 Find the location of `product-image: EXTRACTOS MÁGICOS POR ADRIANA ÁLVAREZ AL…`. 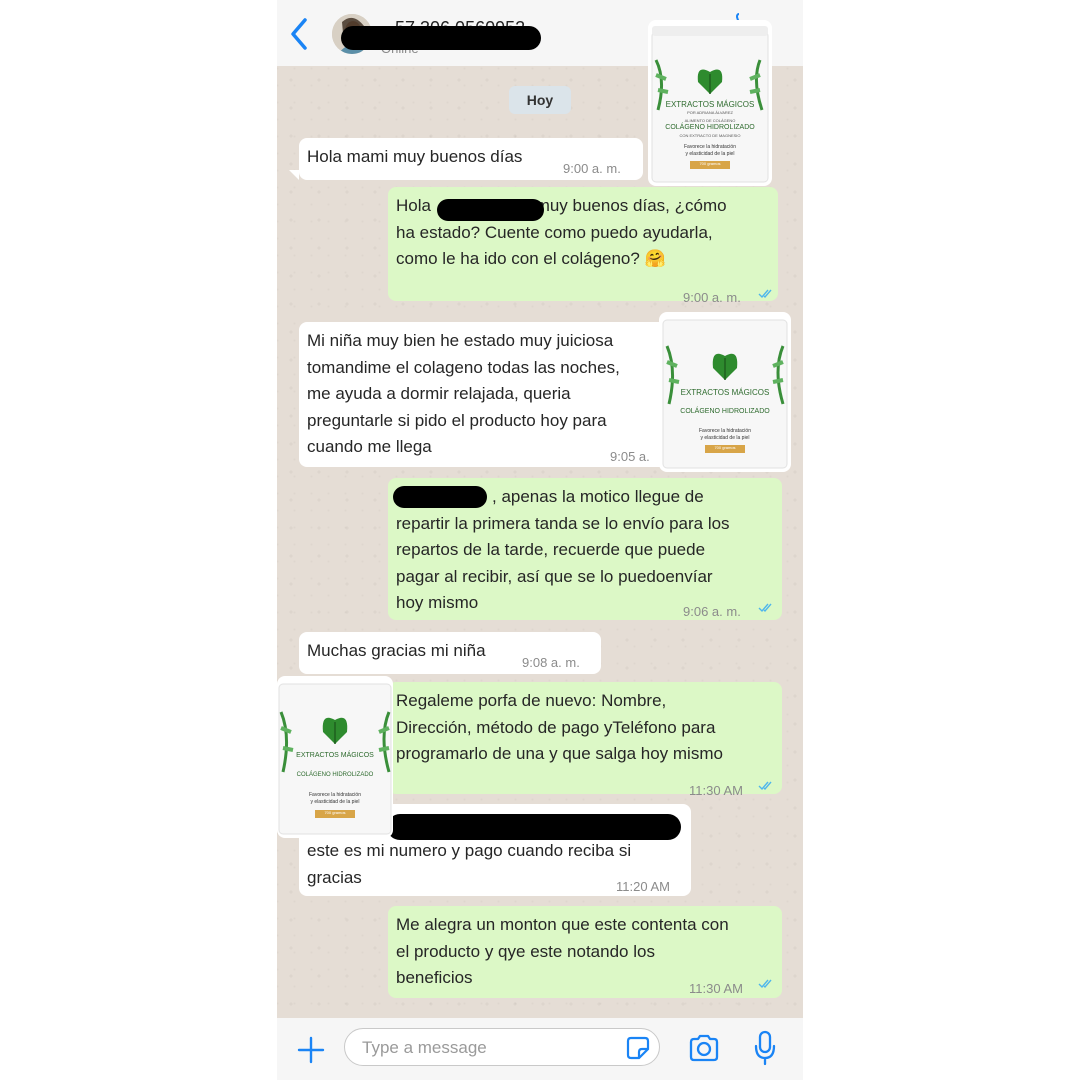

product-image: EXTRACTOS MÁGICOS POR ADRIANA ÁLVAREZ AL… is located at coordinates (710, 103).